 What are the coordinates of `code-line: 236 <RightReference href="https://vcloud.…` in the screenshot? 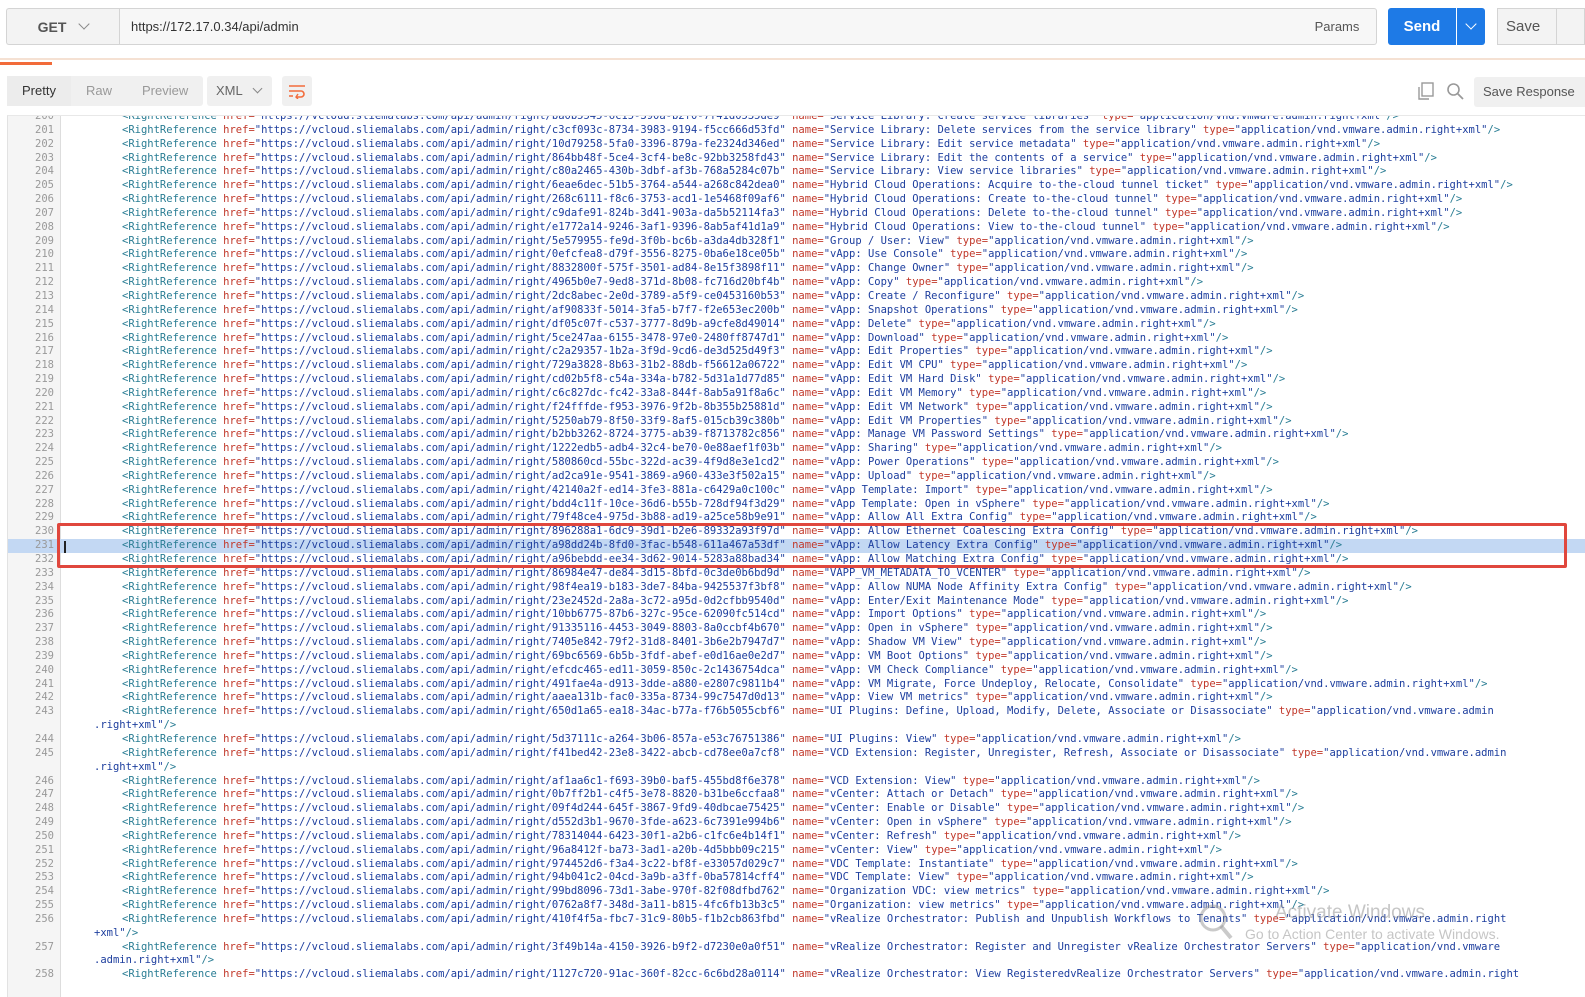 It's located at (796, 615).